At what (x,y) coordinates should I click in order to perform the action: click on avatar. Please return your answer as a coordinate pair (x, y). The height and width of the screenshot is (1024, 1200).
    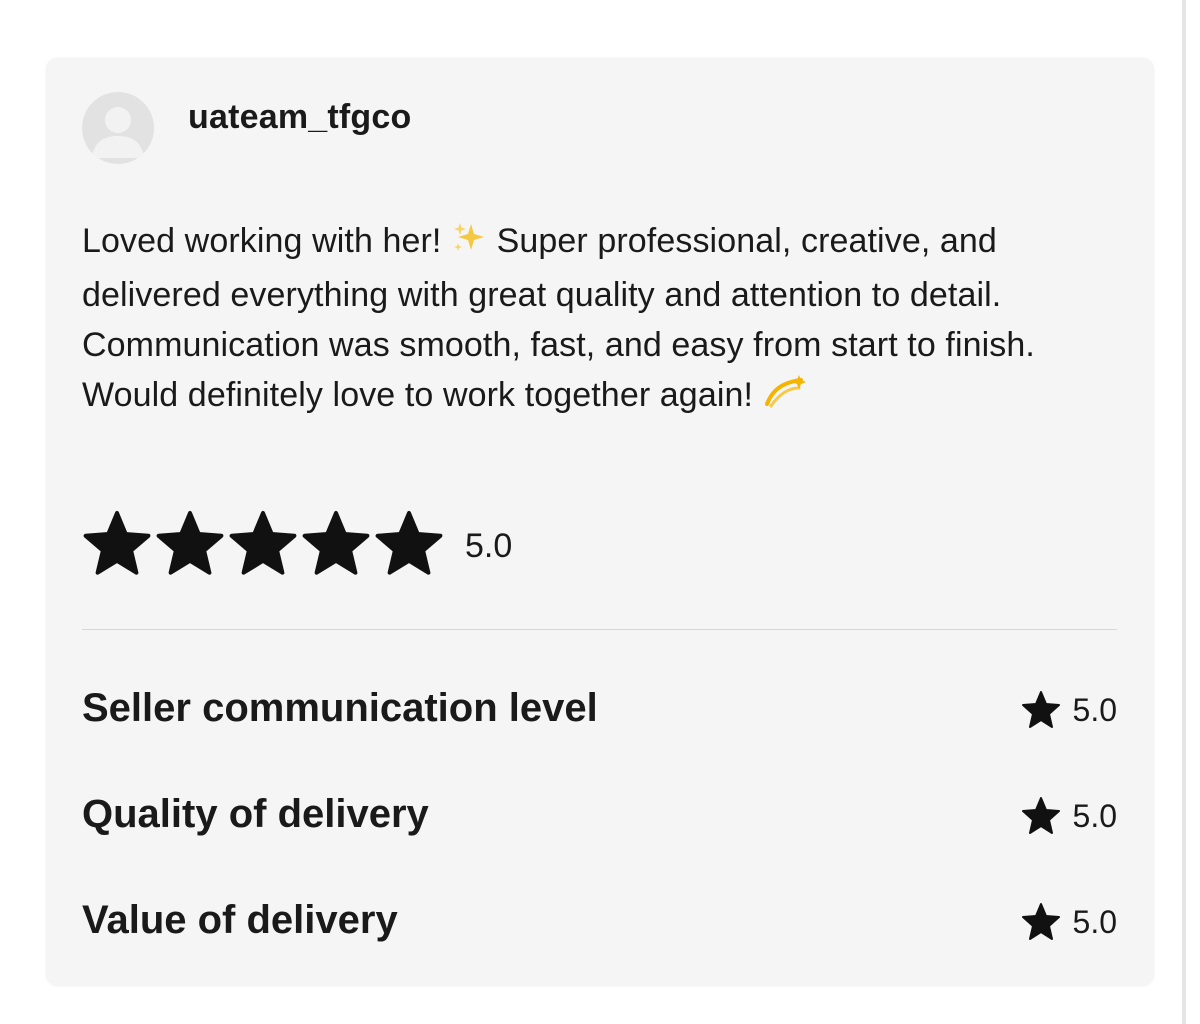
    Looking at the image, I should click on (118, 128).